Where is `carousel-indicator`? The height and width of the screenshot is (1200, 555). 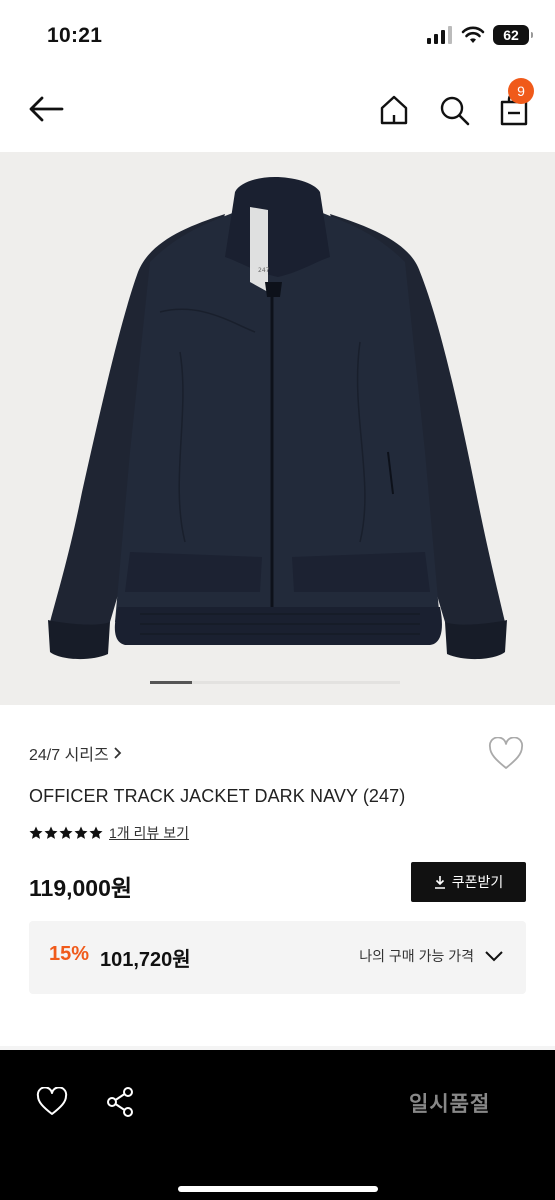
carousel-indicator is located at coordinates (275, 682).